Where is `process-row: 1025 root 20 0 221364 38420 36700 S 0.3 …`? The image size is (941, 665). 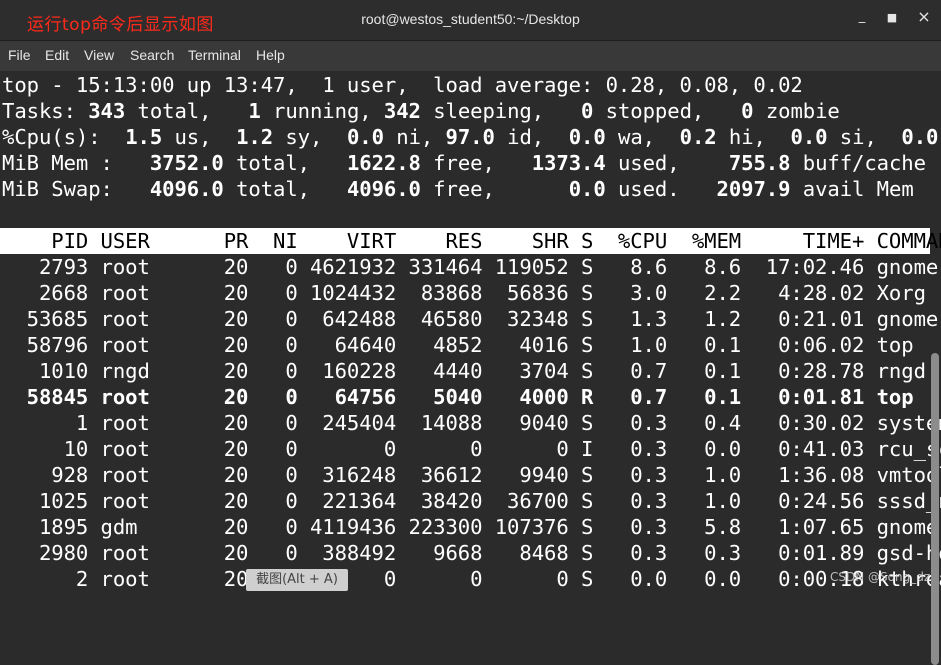
process-row: 1025 root 20 0 221364 38420 36700 S 0.3 … is located at coordinates (471, 501).